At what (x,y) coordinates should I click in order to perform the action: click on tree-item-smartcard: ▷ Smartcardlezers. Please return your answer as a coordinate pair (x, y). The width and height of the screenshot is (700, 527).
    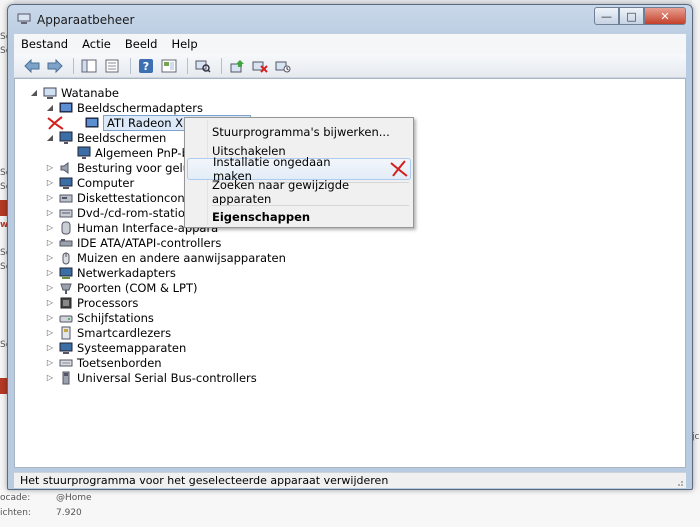
    Looking at the image, I should click on (108, 332).